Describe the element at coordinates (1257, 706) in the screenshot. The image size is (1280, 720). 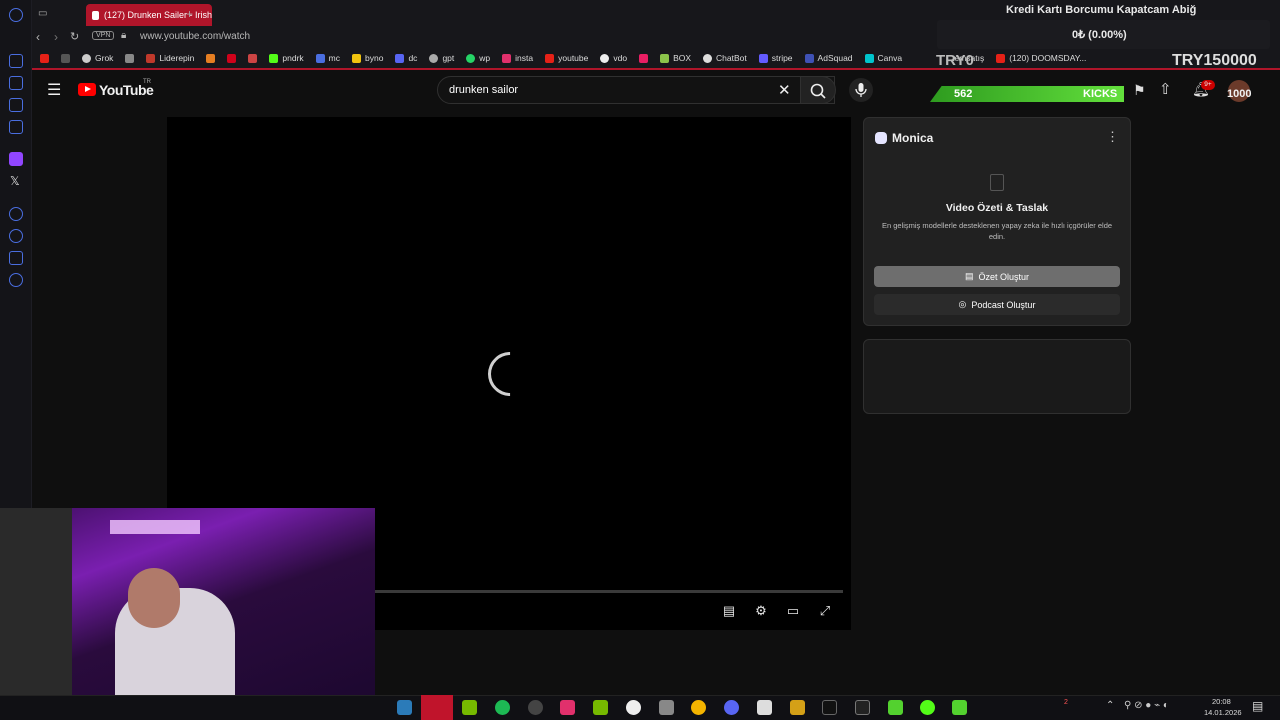
I see `notification-center-icon: ▤` at that location.